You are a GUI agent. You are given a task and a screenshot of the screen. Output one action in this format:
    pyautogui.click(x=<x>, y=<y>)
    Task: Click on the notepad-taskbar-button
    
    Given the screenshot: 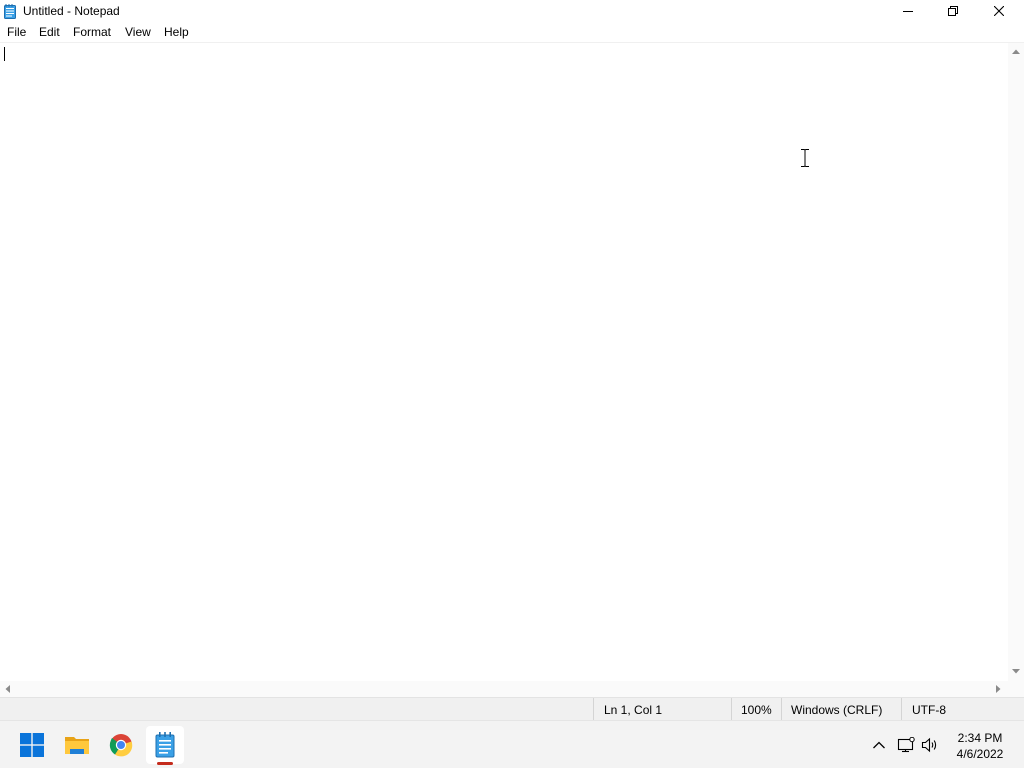 What is the action you would take?
    pyautogui.click(x=165, y=745)
    